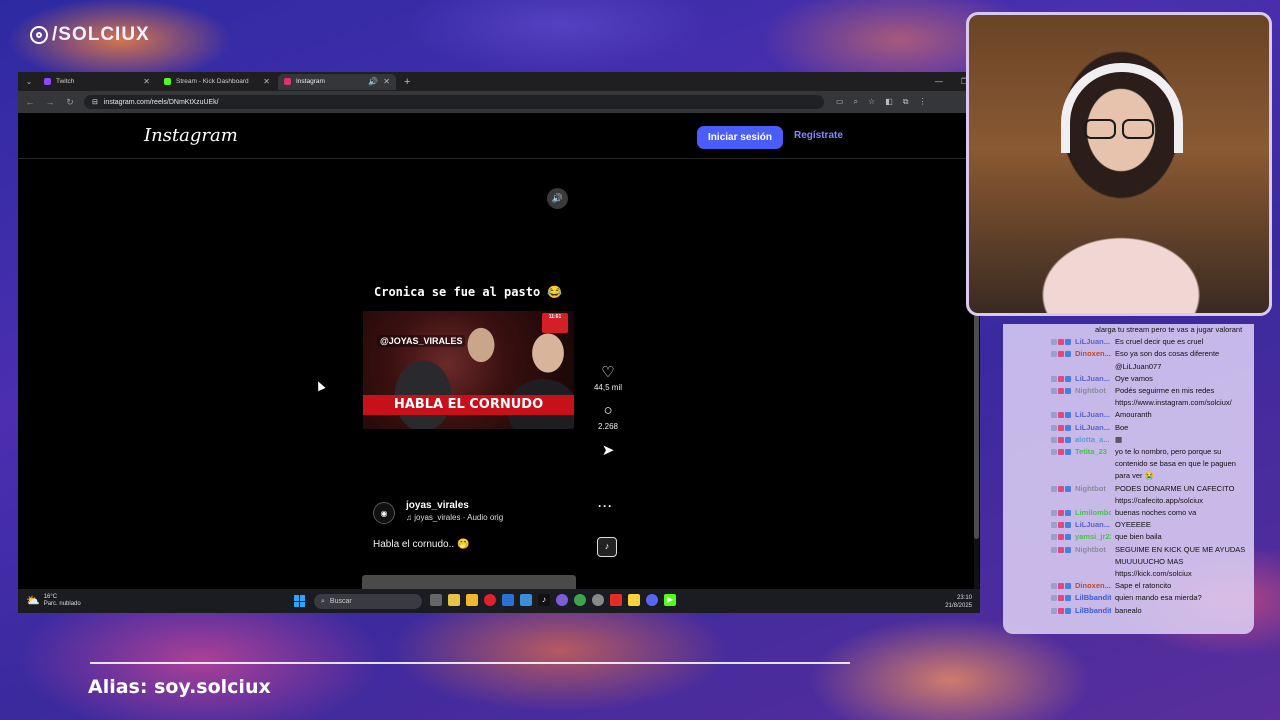 Image resolution: width=1280 pixels, height=720 pixels. What do you see at coordinates (958, 602) in the screenshot?
I see `system-clock: 23:10 21/8/2025` at bounding box center [958, 602].